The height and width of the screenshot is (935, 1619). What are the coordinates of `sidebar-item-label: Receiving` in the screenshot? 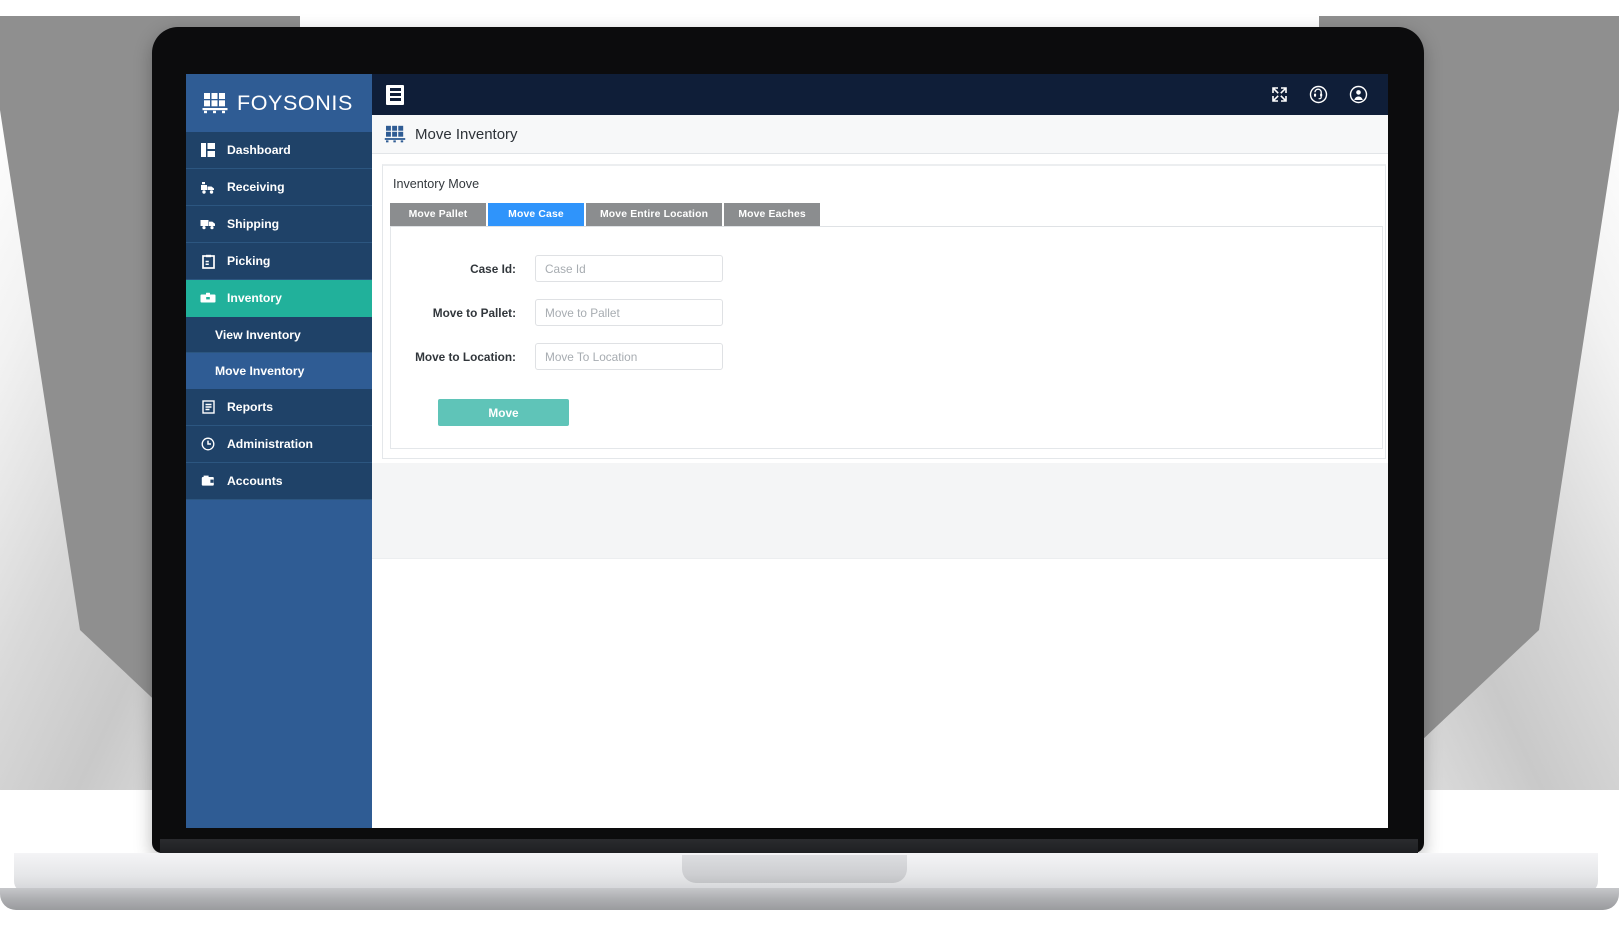 It's located at (256, 187).